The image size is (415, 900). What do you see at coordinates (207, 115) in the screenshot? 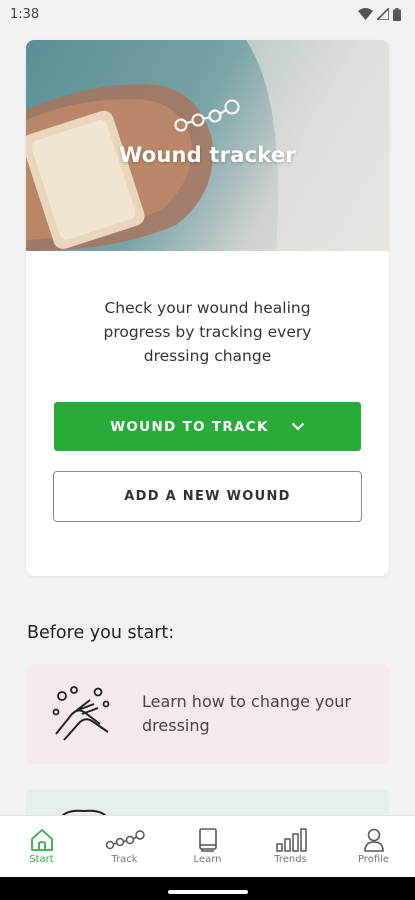
I see `wound-tracker-logo-icon` at bounding box center [207, 115].